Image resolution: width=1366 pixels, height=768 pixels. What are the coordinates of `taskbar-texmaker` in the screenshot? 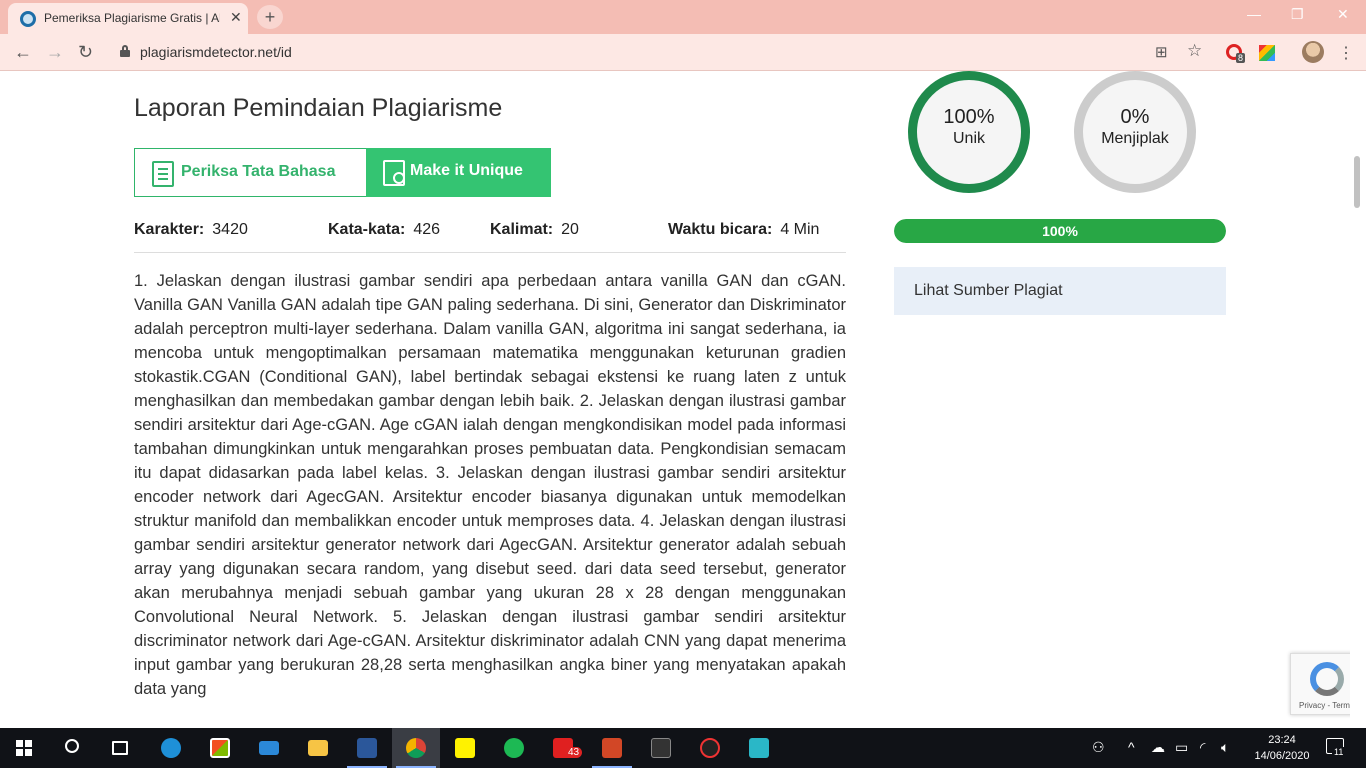 It's located at (661, 748).